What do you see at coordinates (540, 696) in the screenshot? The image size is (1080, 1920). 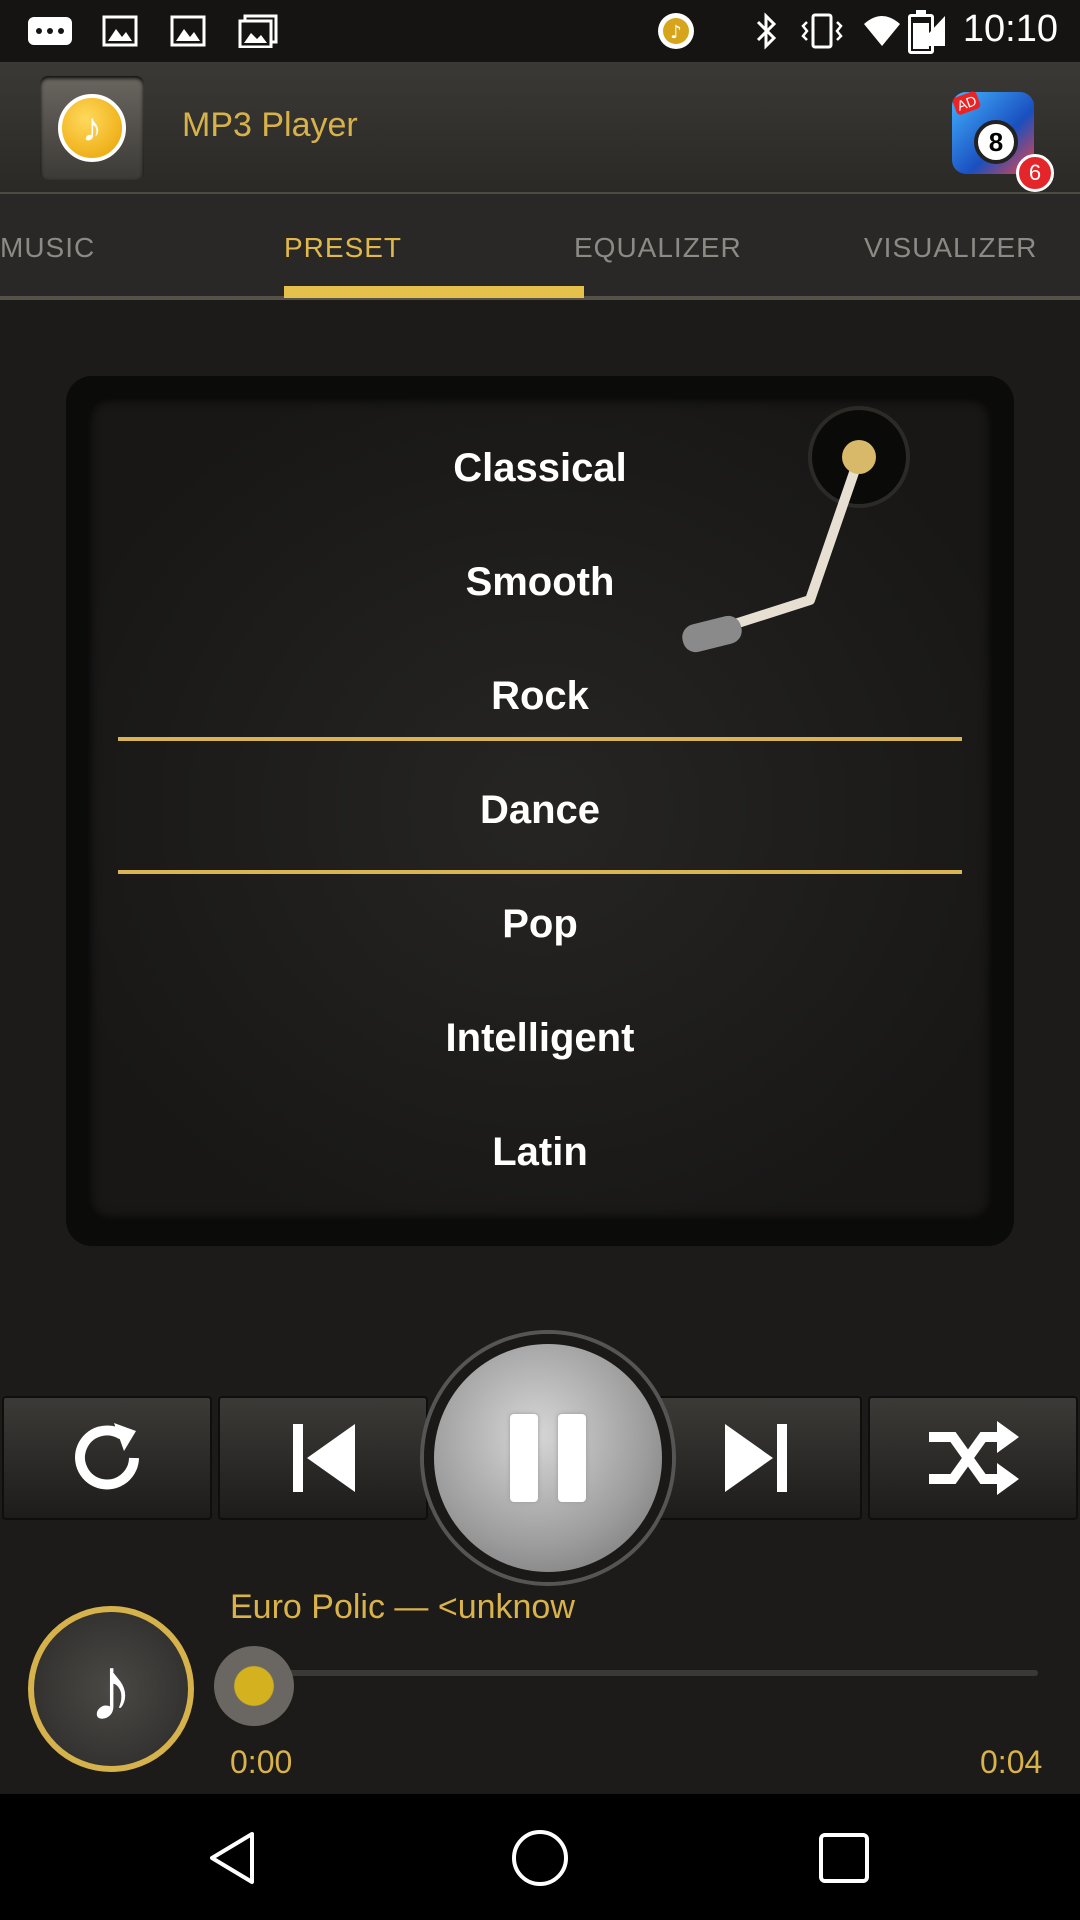 I see `preset-item-rock: Rock` at bounding box center [540, 696].